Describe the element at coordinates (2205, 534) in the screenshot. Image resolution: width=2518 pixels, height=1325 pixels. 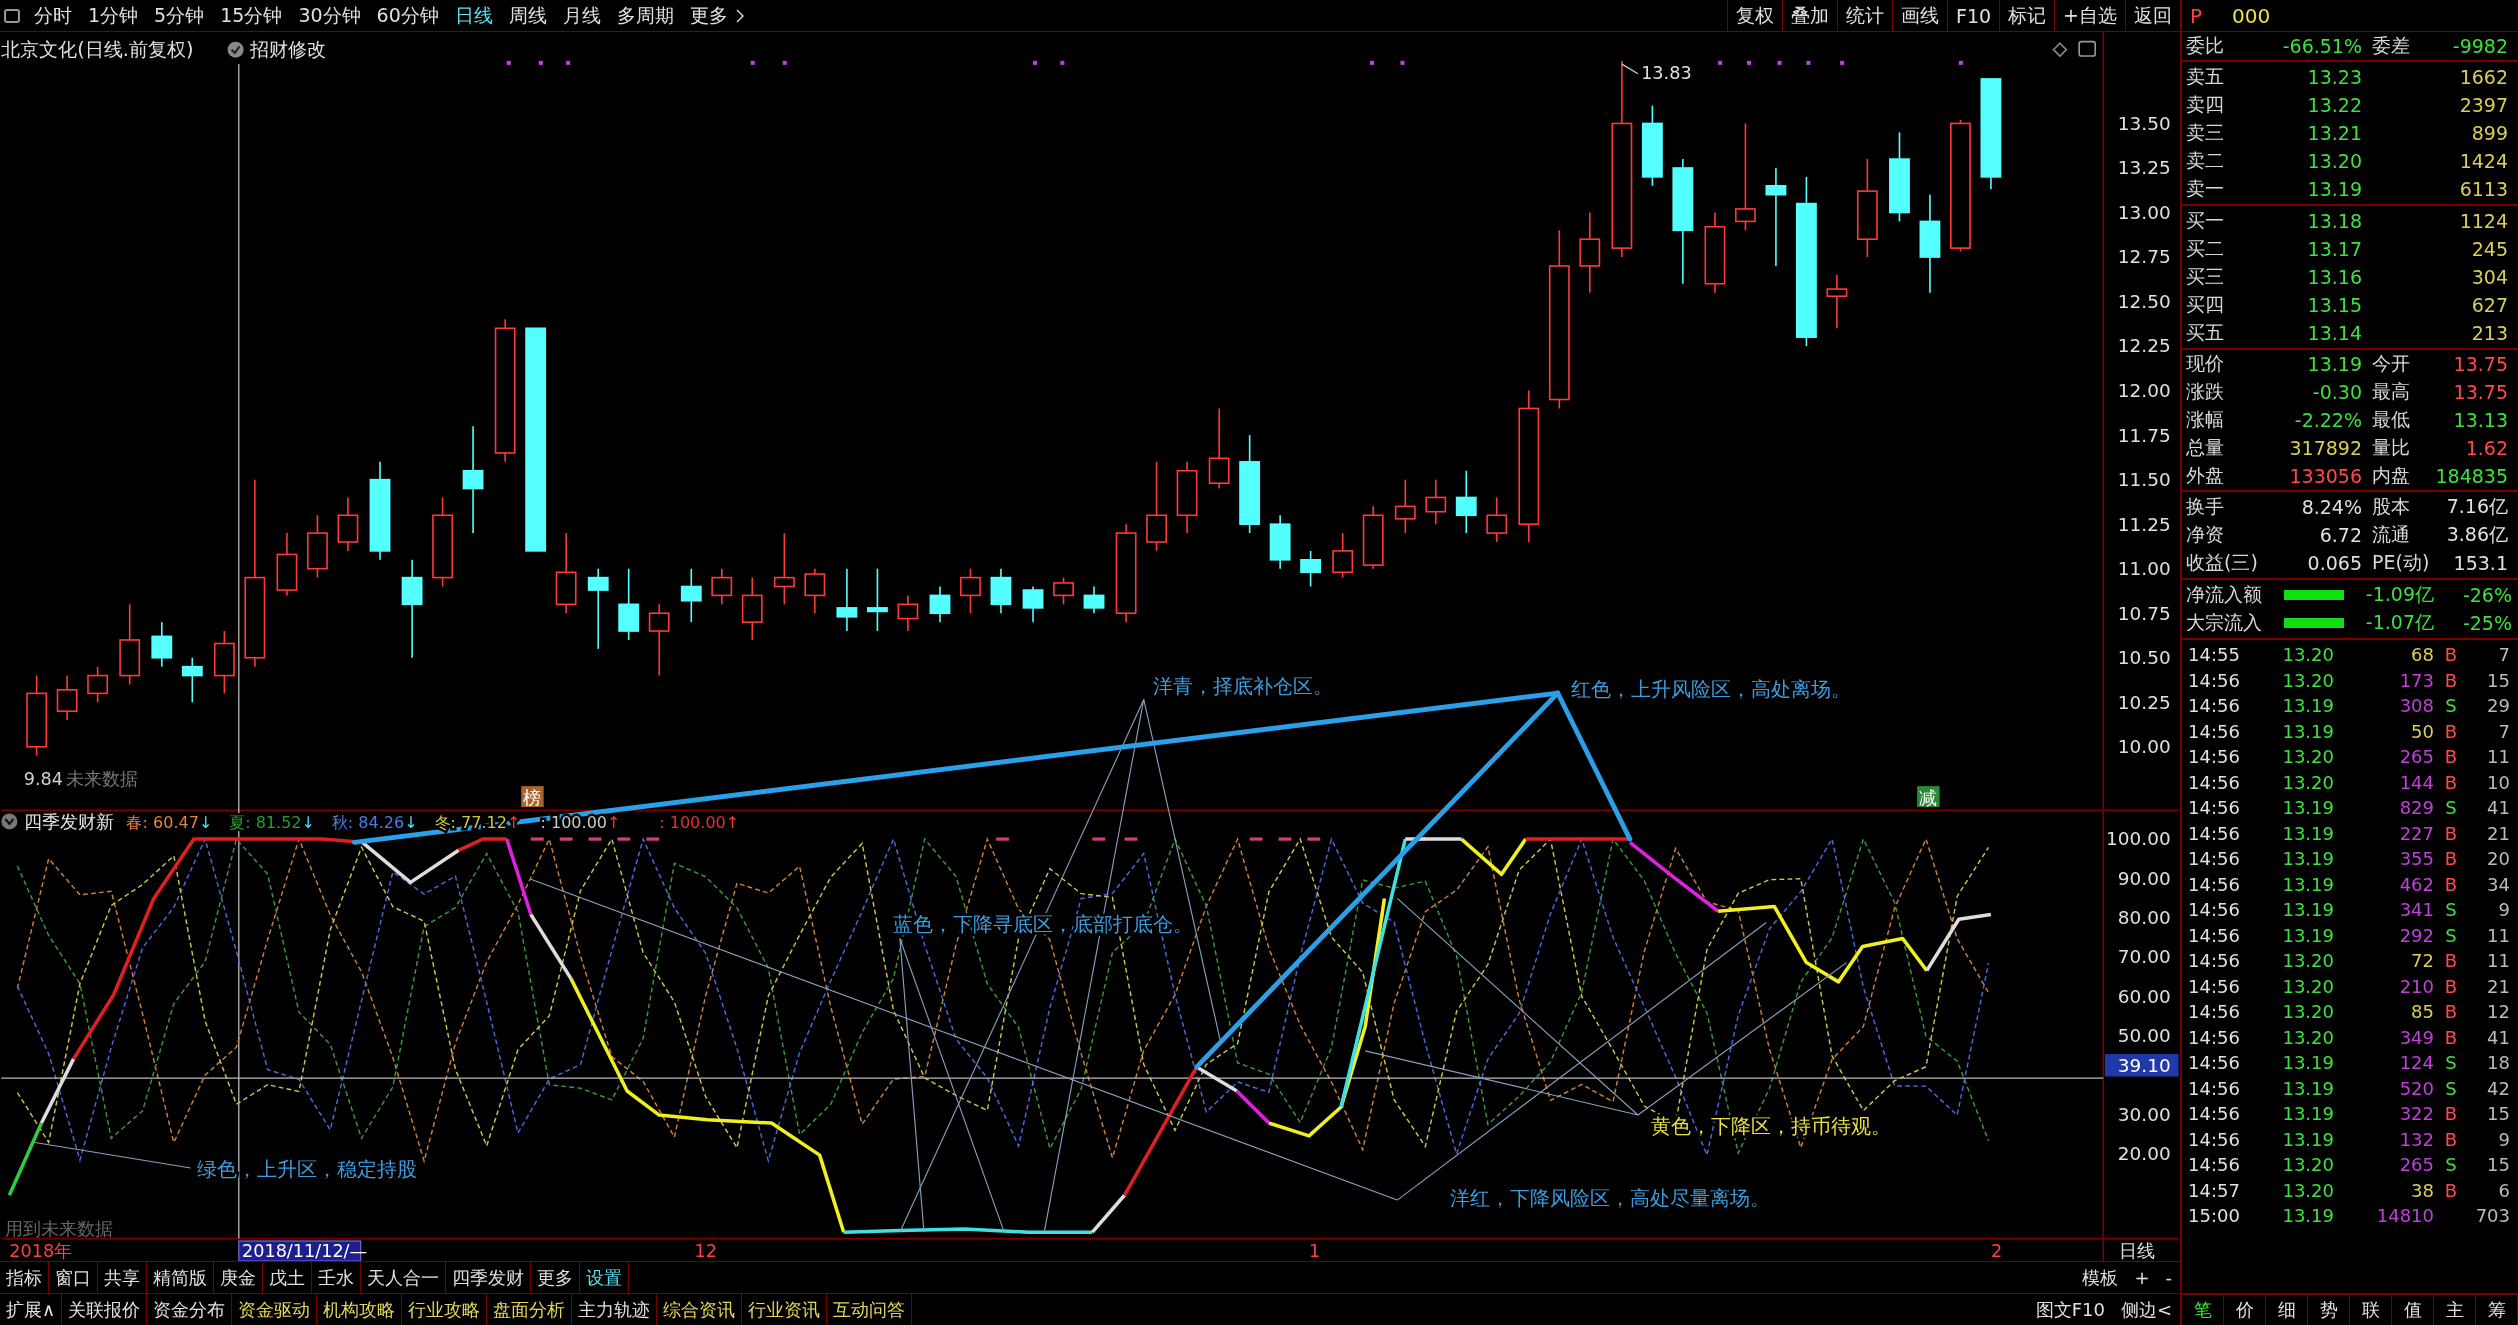
I see `field-label: 净资` at that location.